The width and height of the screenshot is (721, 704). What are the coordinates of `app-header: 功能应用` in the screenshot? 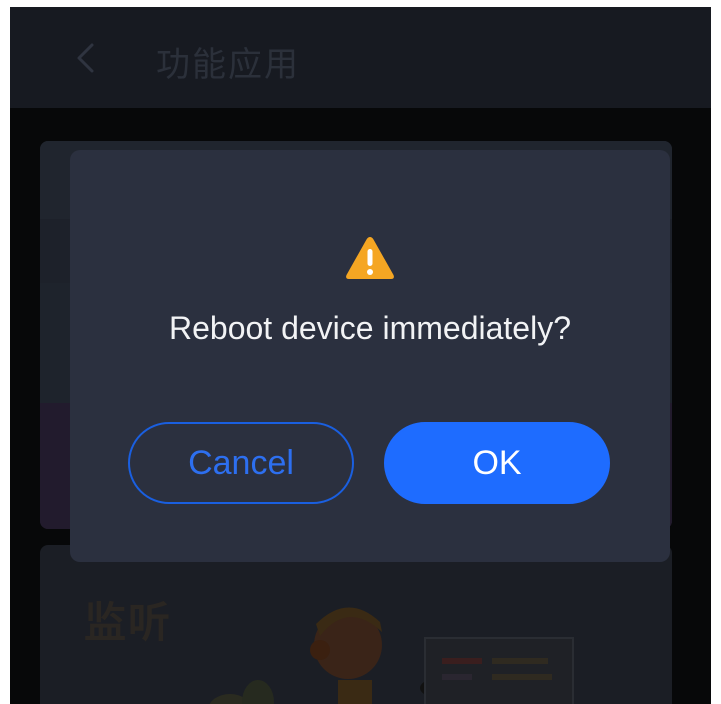 It's located at (360, 57).